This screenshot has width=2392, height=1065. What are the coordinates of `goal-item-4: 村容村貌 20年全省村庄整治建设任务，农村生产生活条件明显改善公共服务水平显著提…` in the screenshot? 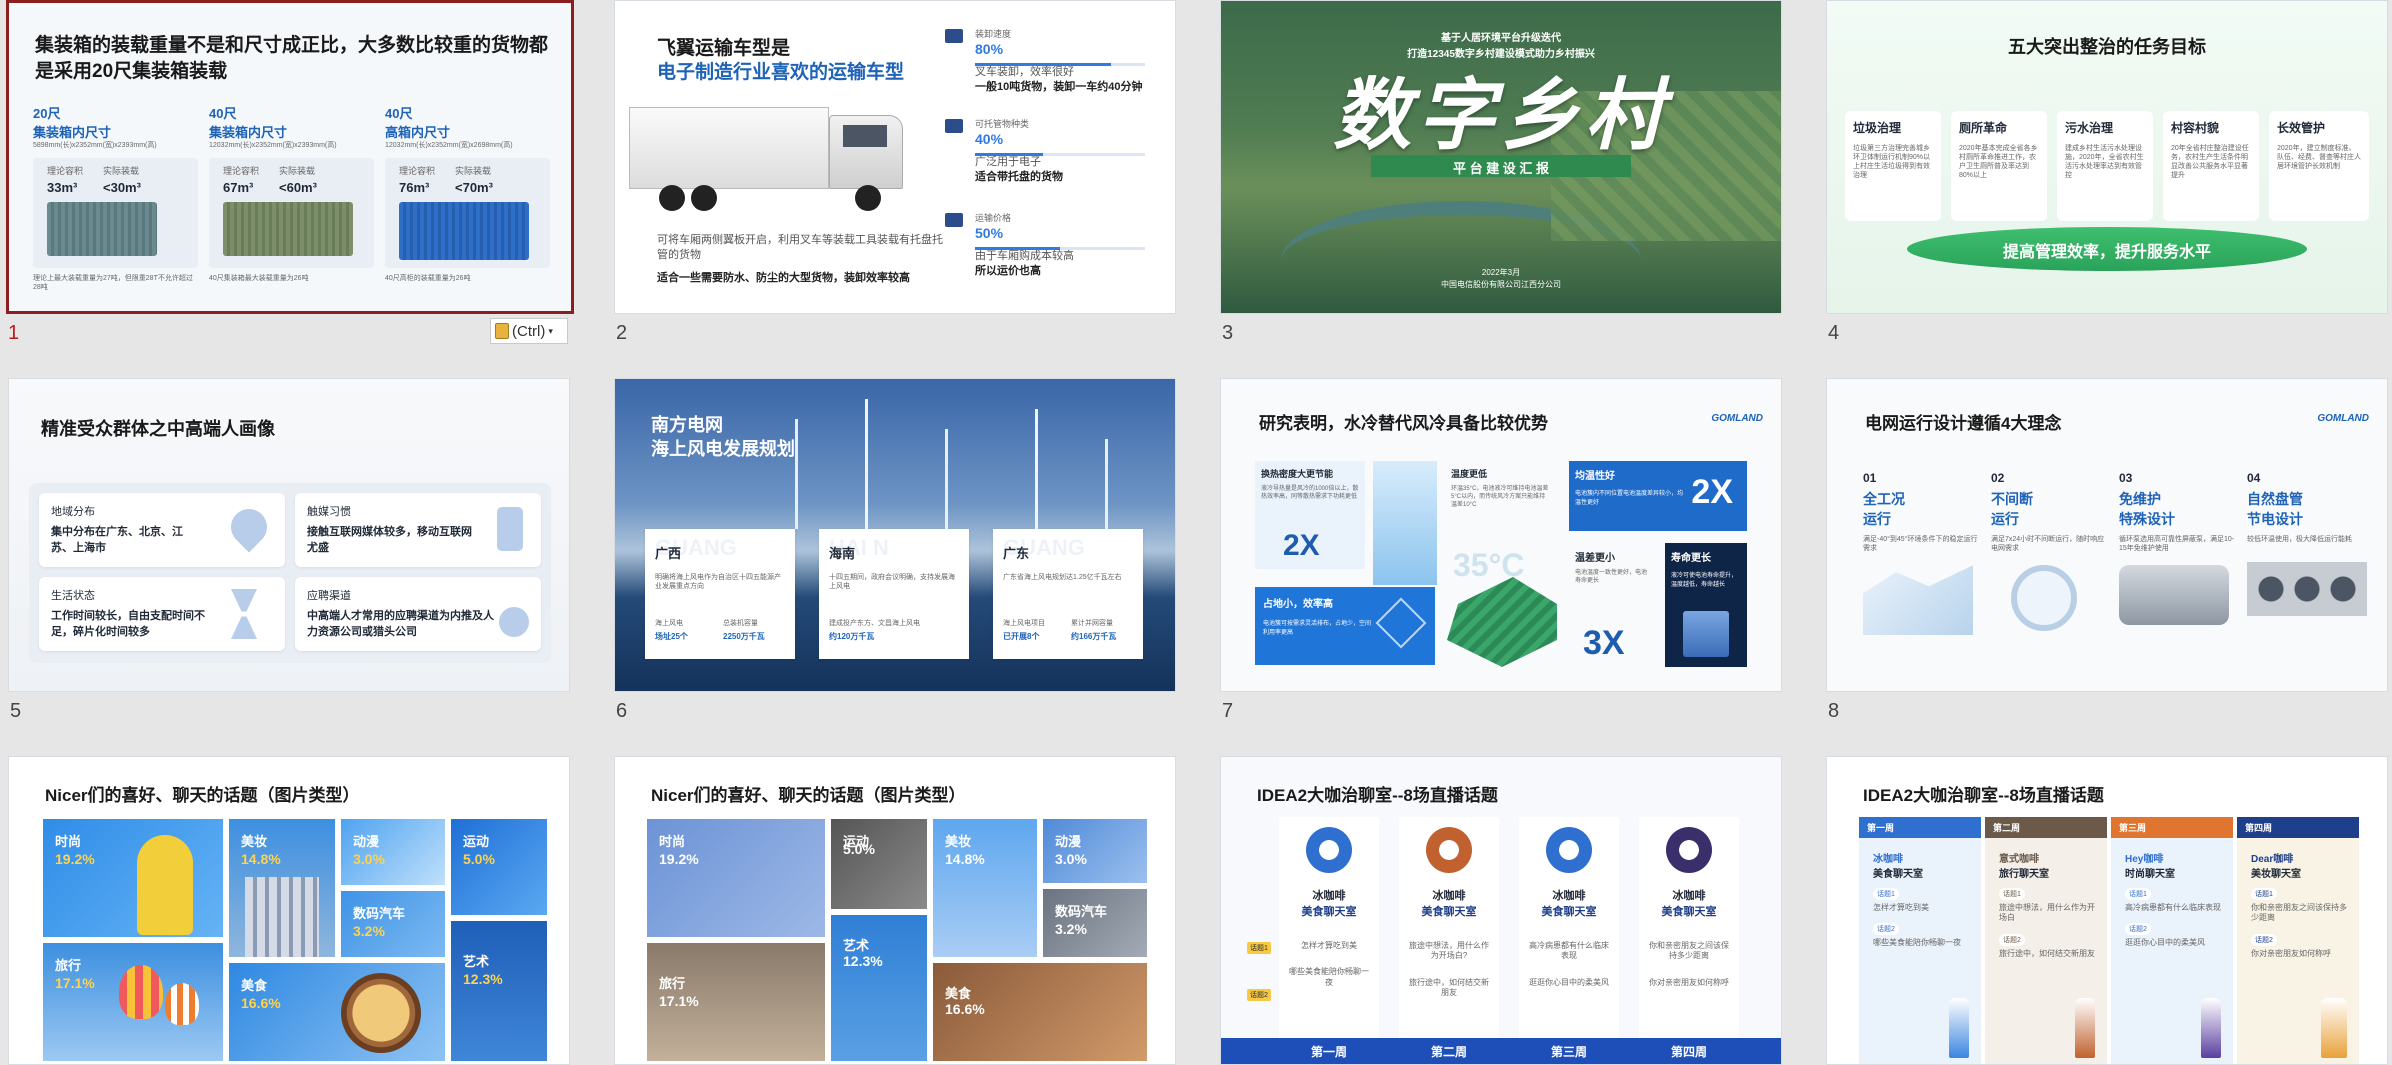 It's located at (2211, 166).